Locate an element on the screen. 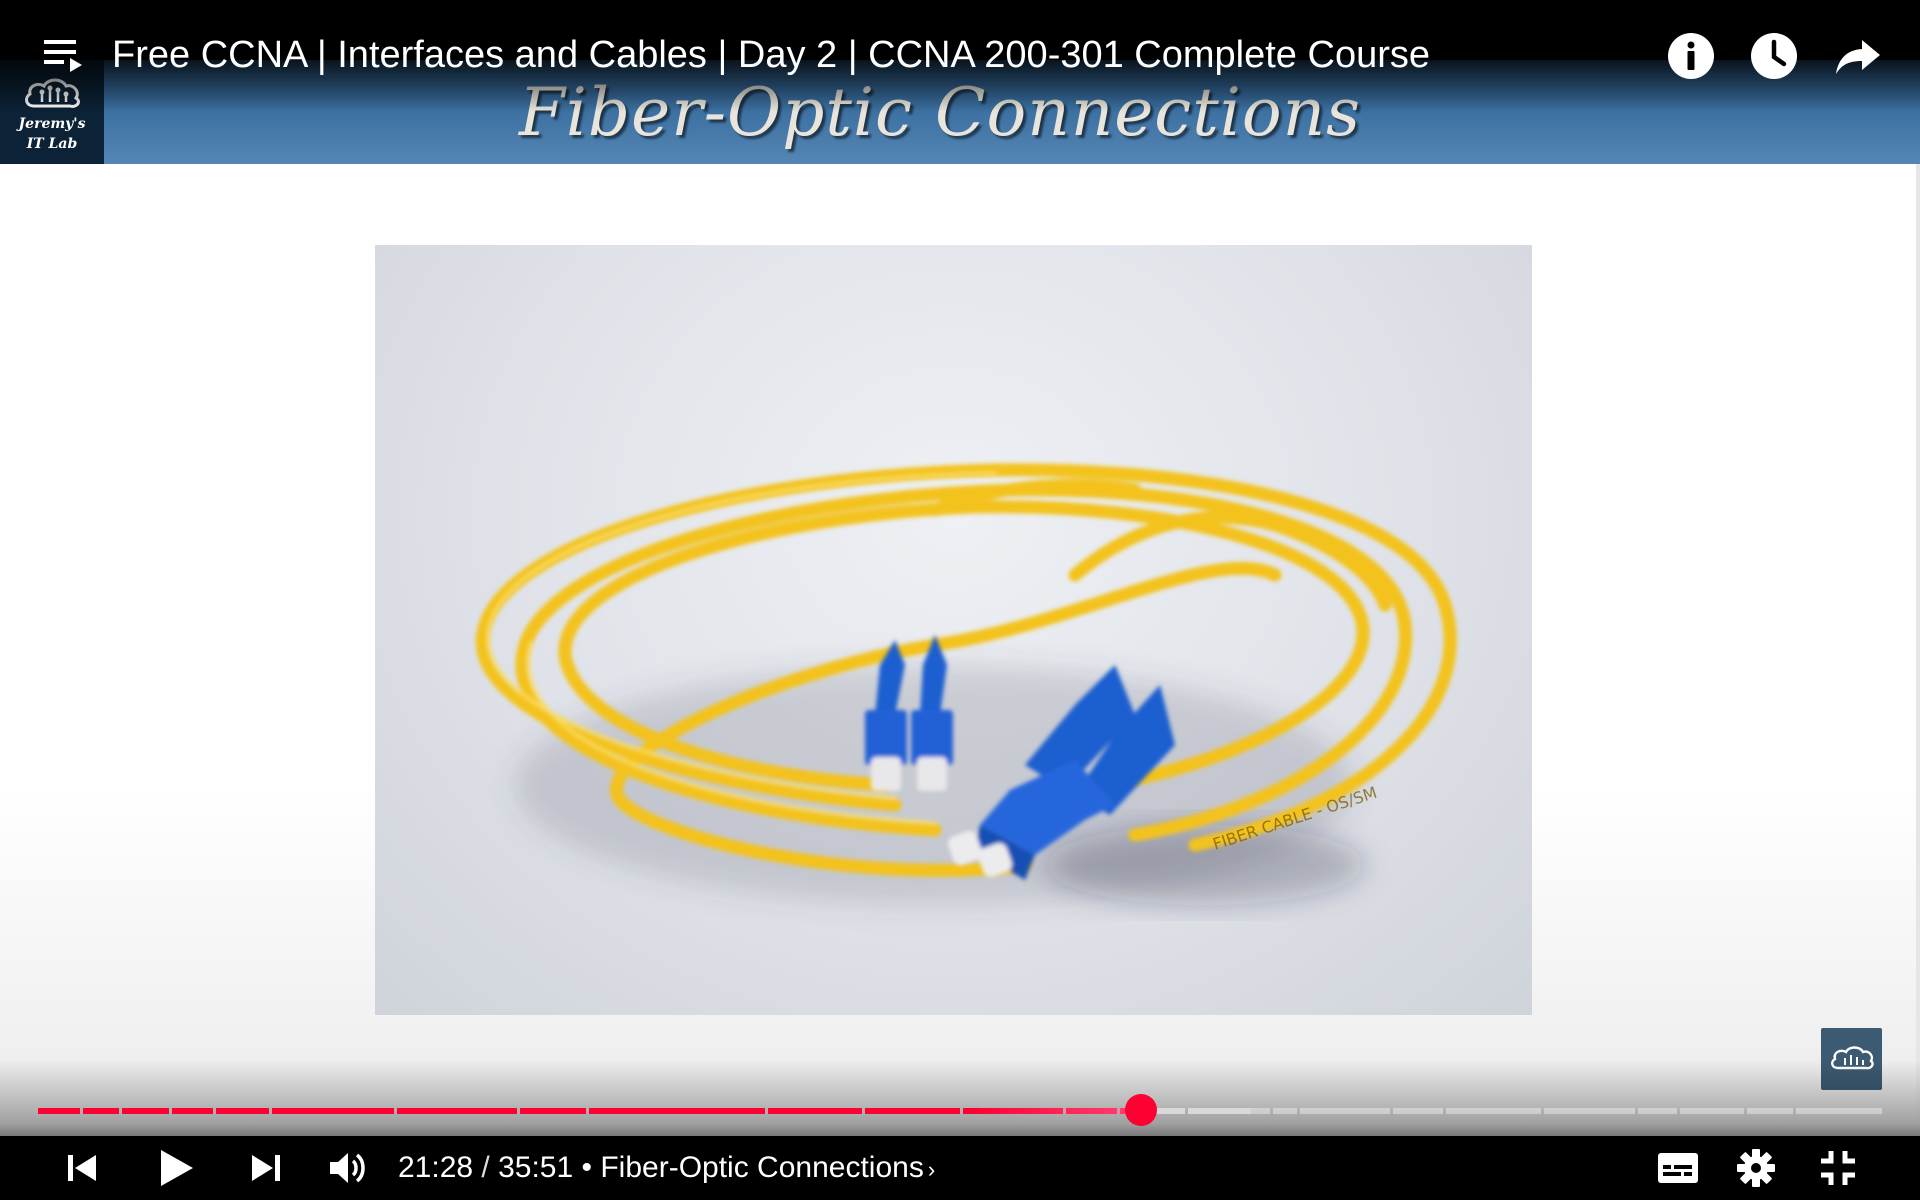  captions-button is located at coordinates (1678, 1168).